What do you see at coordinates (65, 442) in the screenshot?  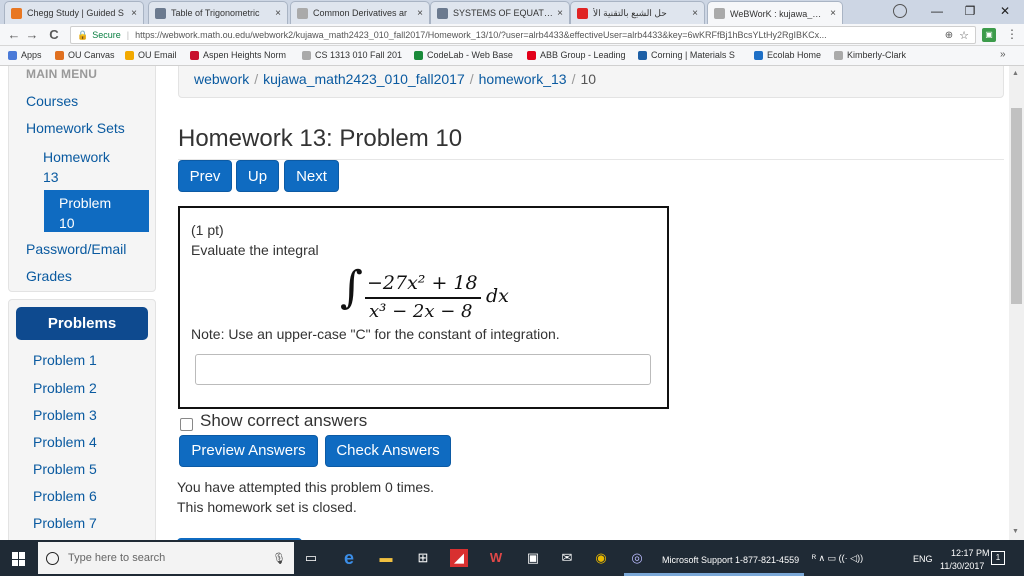 I see `problem-link: Problem 4` at bounding box center [65, 442].